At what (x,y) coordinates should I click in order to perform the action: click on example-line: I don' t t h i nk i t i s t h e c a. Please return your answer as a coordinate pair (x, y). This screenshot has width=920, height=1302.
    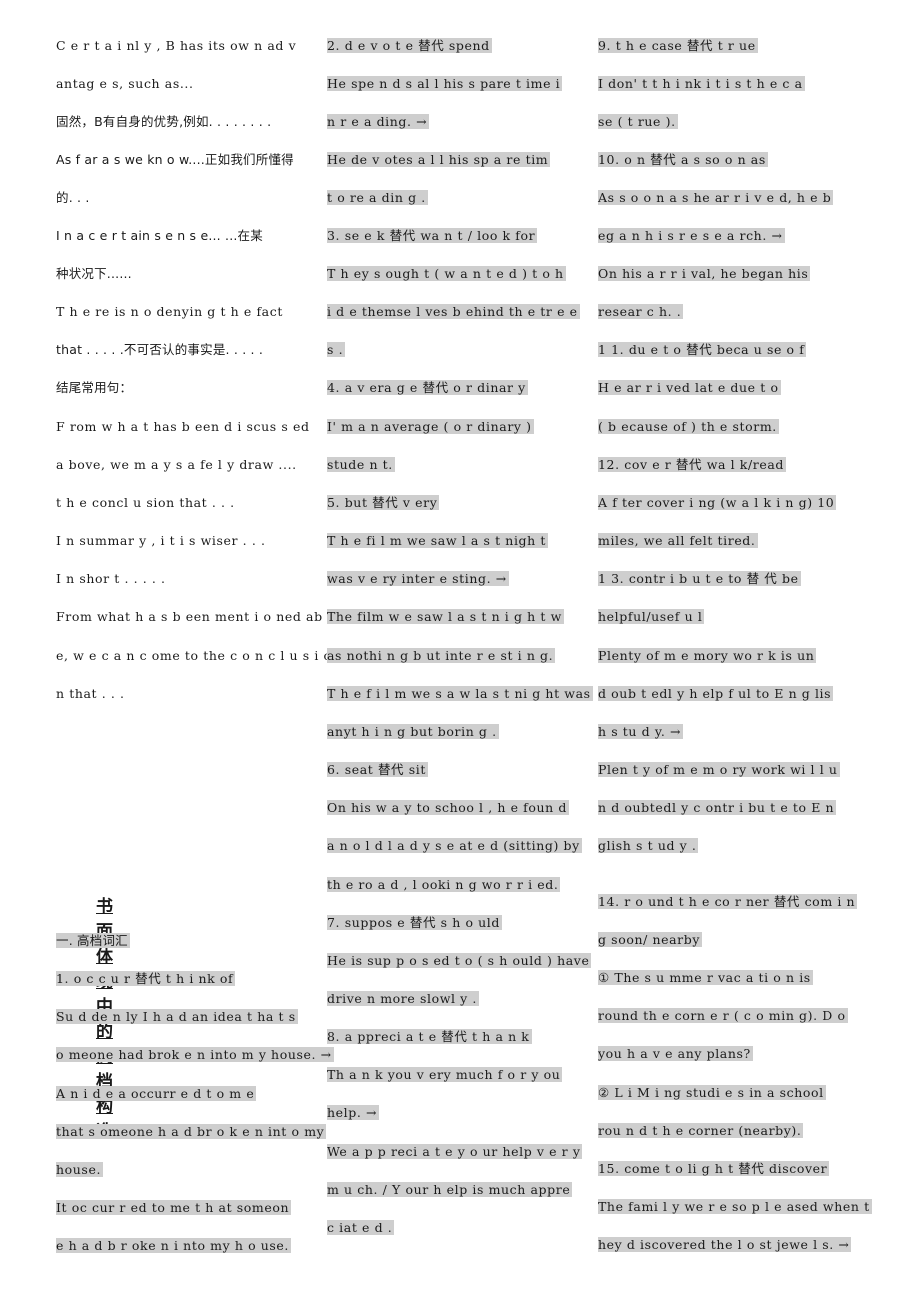
    Looking at the image, I should click on (701, 83).